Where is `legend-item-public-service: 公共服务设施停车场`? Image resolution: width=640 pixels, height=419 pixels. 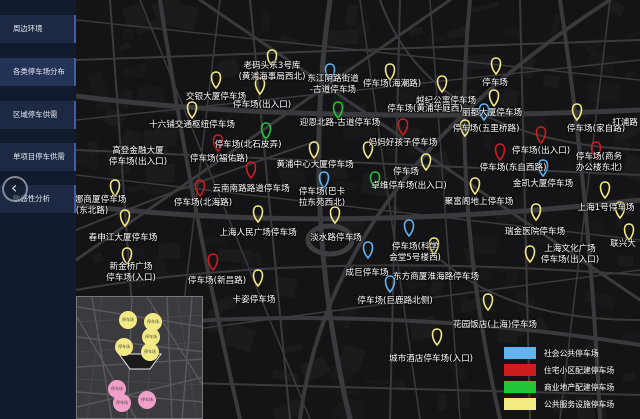
legend-item-public-service: 公共服务设施停车场 is located at coordinates (572, 404).